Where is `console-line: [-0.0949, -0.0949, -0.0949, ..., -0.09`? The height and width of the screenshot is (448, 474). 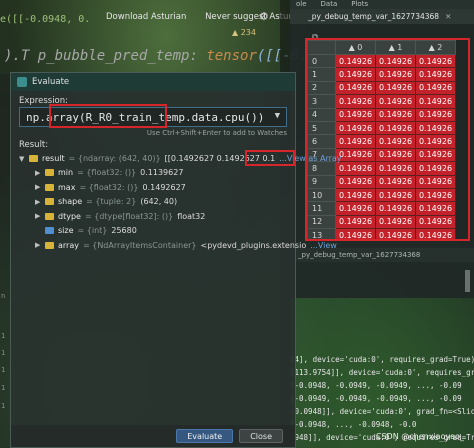 console-line: [-0.0949, -0.0949, -0.0949, ..., -0.09 is located at coordinates (376, 398).